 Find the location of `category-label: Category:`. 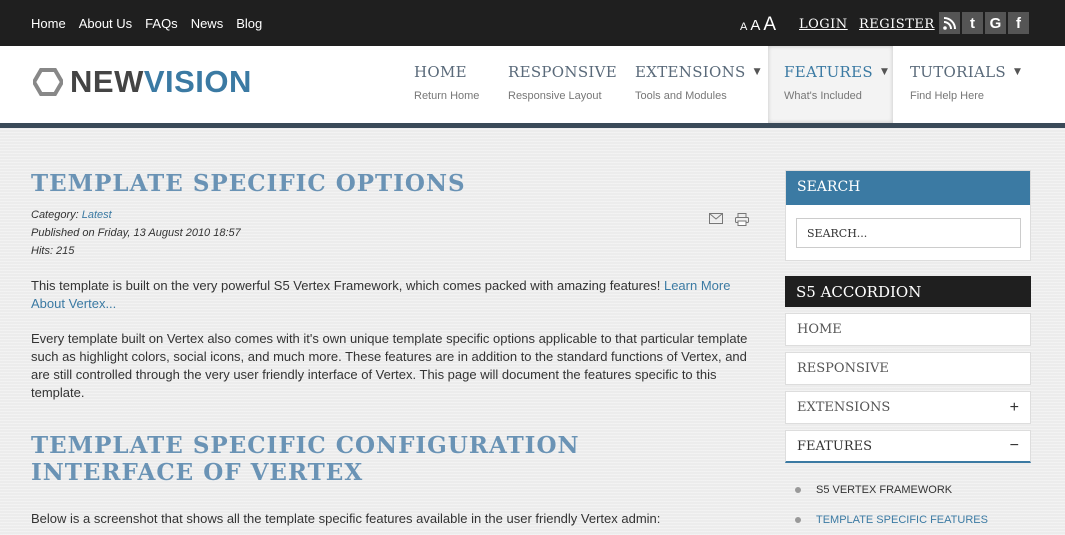

category-label: Category: is located at coordinates (55, 215).